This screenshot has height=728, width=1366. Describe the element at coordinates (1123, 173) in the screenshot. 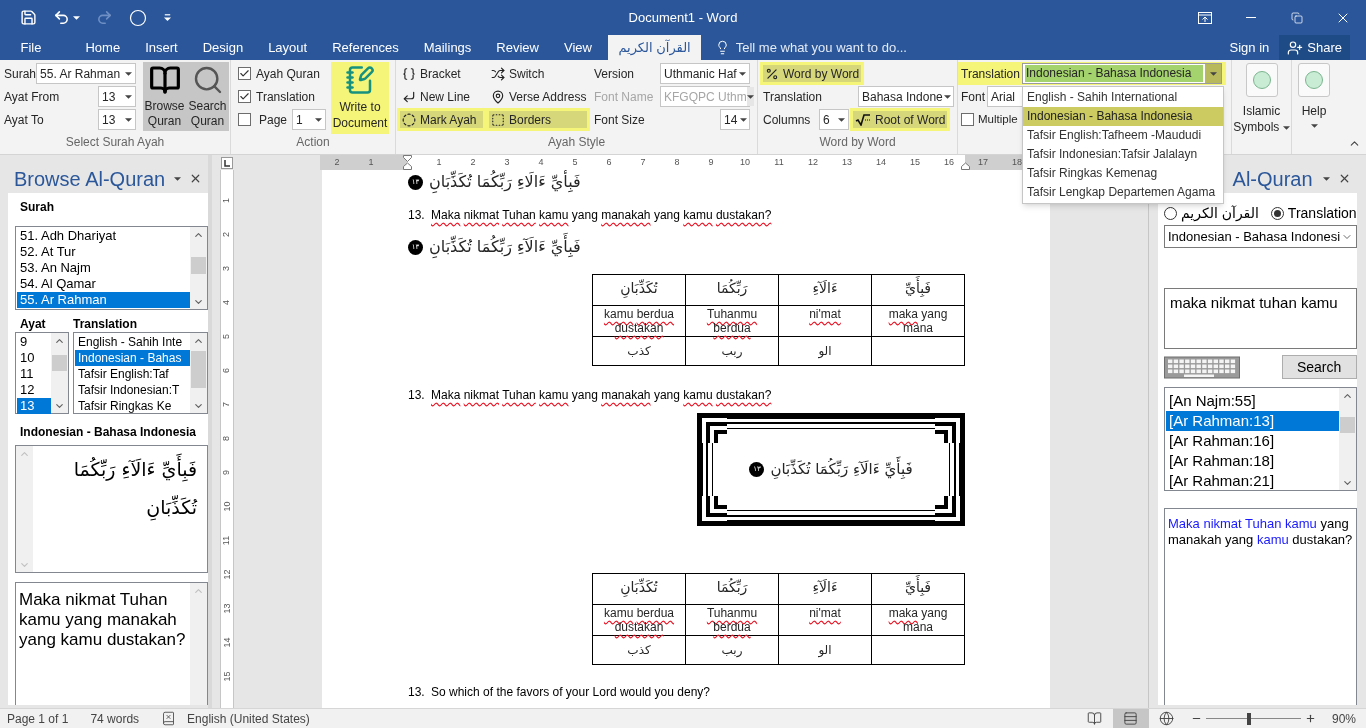

I see `dropdown-option: Tafsir Ringkas Kemenag` at that location.